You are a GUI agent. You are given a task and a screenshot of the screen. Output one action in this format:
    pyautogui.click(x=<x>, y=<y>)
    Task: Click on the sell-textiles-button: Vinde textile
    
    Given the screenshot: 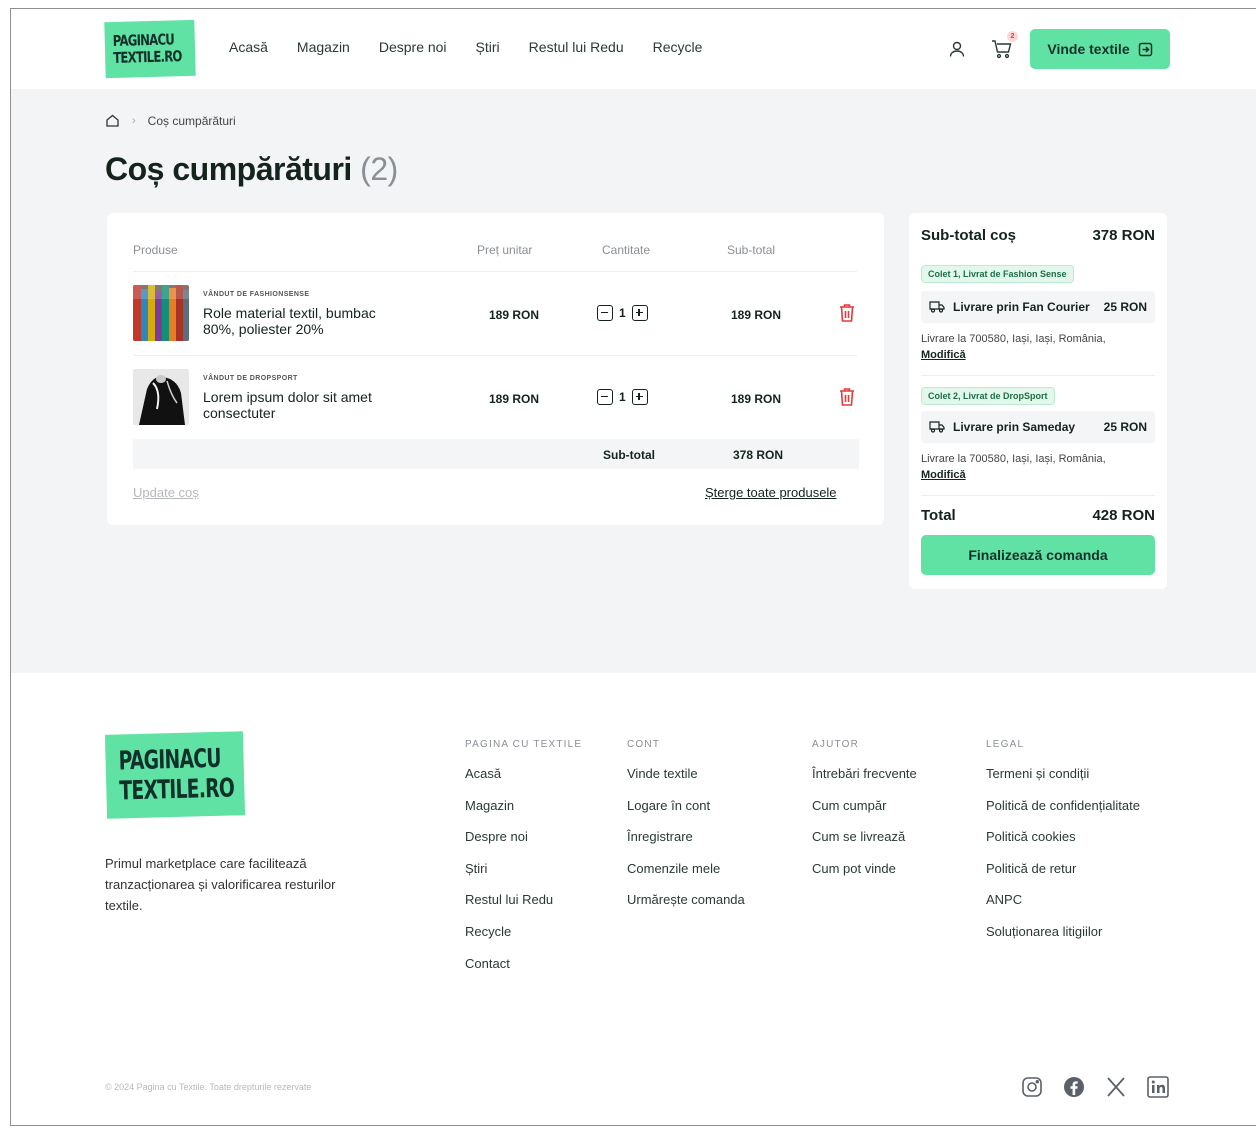 What is the action you would take?
    pyautogui.click(x=1100, y=49)
    